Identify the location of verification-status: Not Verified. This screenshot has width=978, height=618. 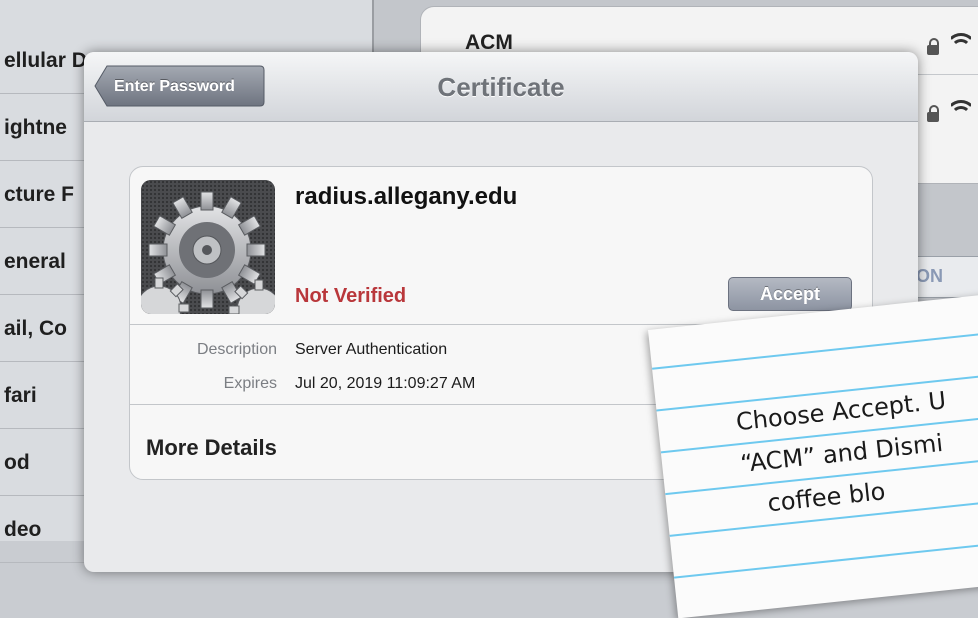
(351, 296).